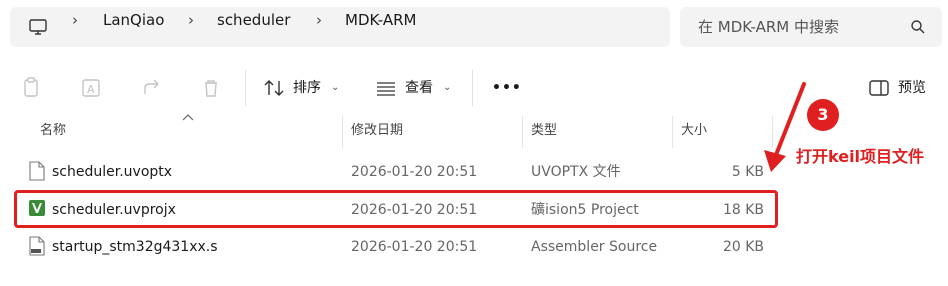  Describe the element at coordinates (253, 20) in the screenshot. I see `breadcrumb-item-scheduler: scheduler` at that location.